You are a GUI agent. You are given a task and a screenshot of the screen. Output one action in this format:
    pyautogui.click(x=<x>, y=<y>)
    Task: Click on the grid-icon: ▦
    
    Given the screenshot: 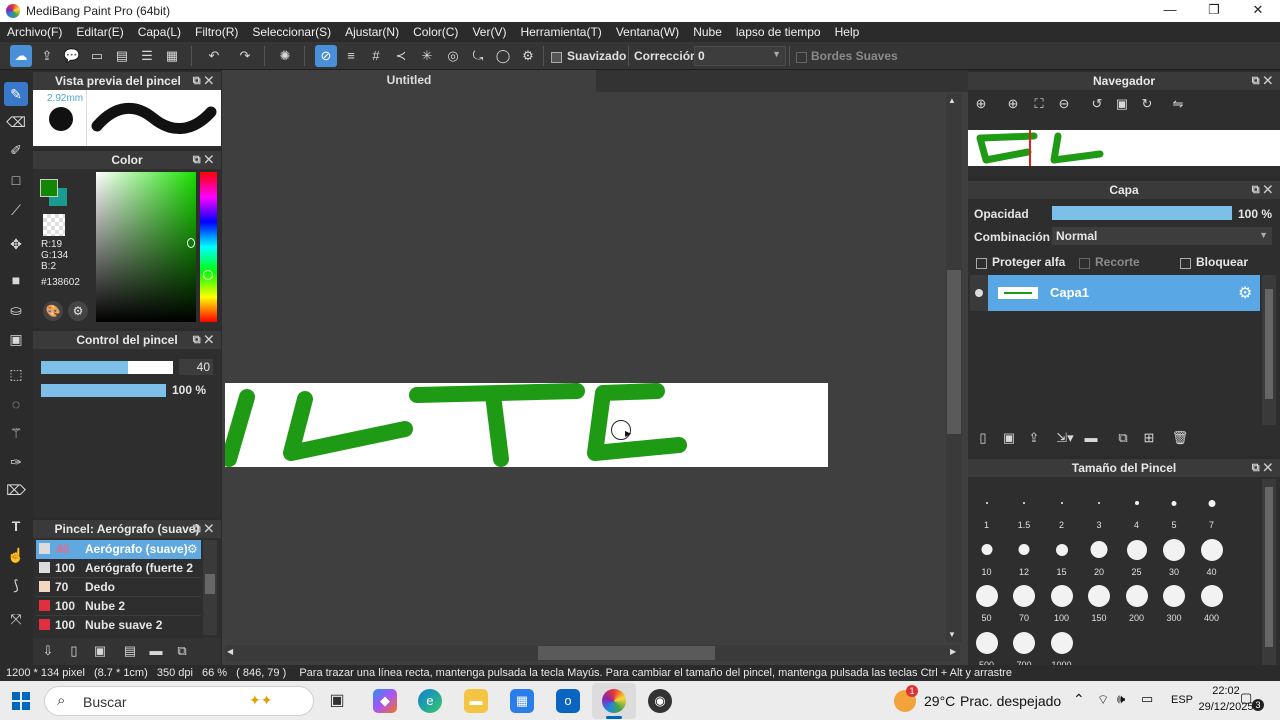 What is the action you would take?
    pyautogui.click(x=172, y=56)
    